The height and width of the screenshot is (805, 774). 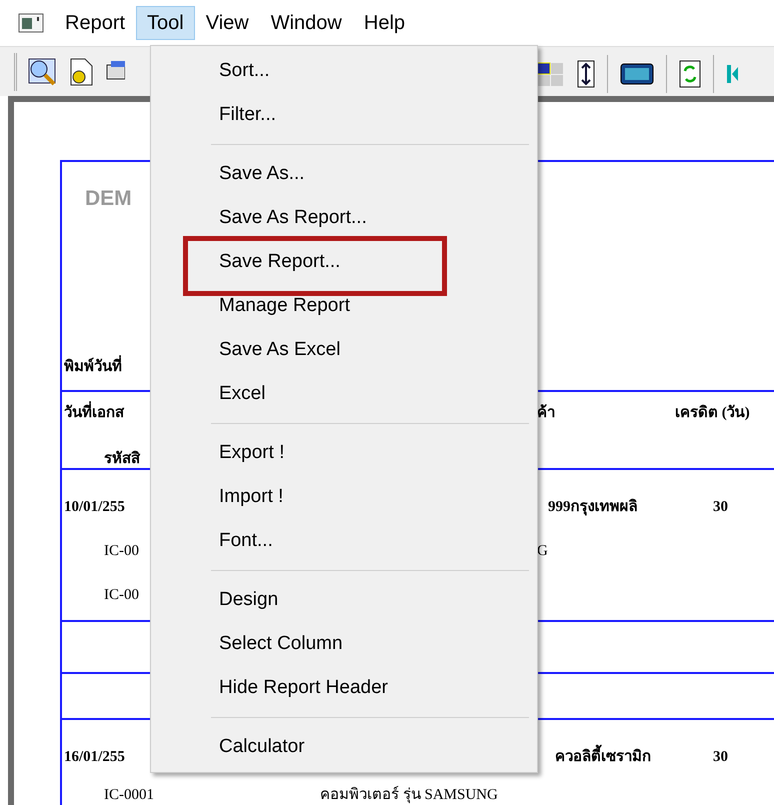 What do you see at coordinates (42, 71) in the screenshot?
I see `magnifier-icon` at bounding box center [42, 71].